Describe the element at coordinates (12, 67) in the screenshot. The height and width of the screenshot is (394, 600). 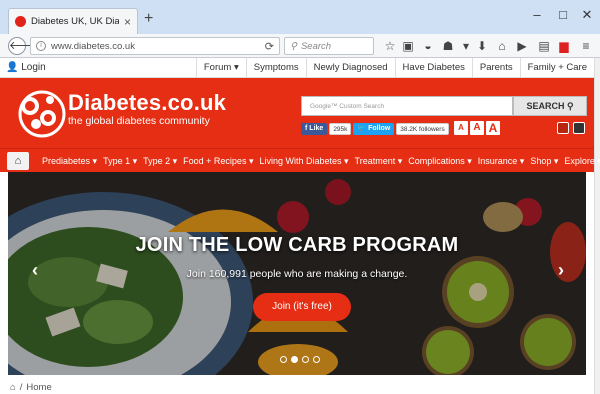
I see `user-icon: 👤` at that location.